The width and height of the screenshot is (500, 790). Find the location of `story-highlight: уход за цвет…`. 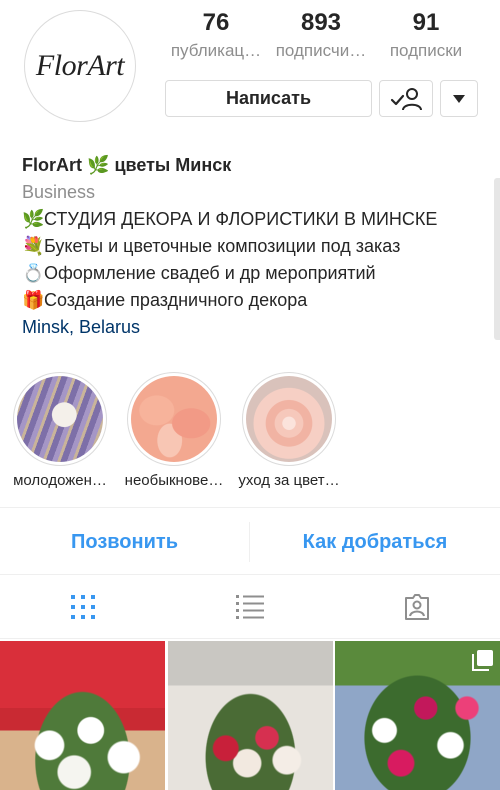

story-highlight: уход за цвет… is located at coordinates (289, 430).